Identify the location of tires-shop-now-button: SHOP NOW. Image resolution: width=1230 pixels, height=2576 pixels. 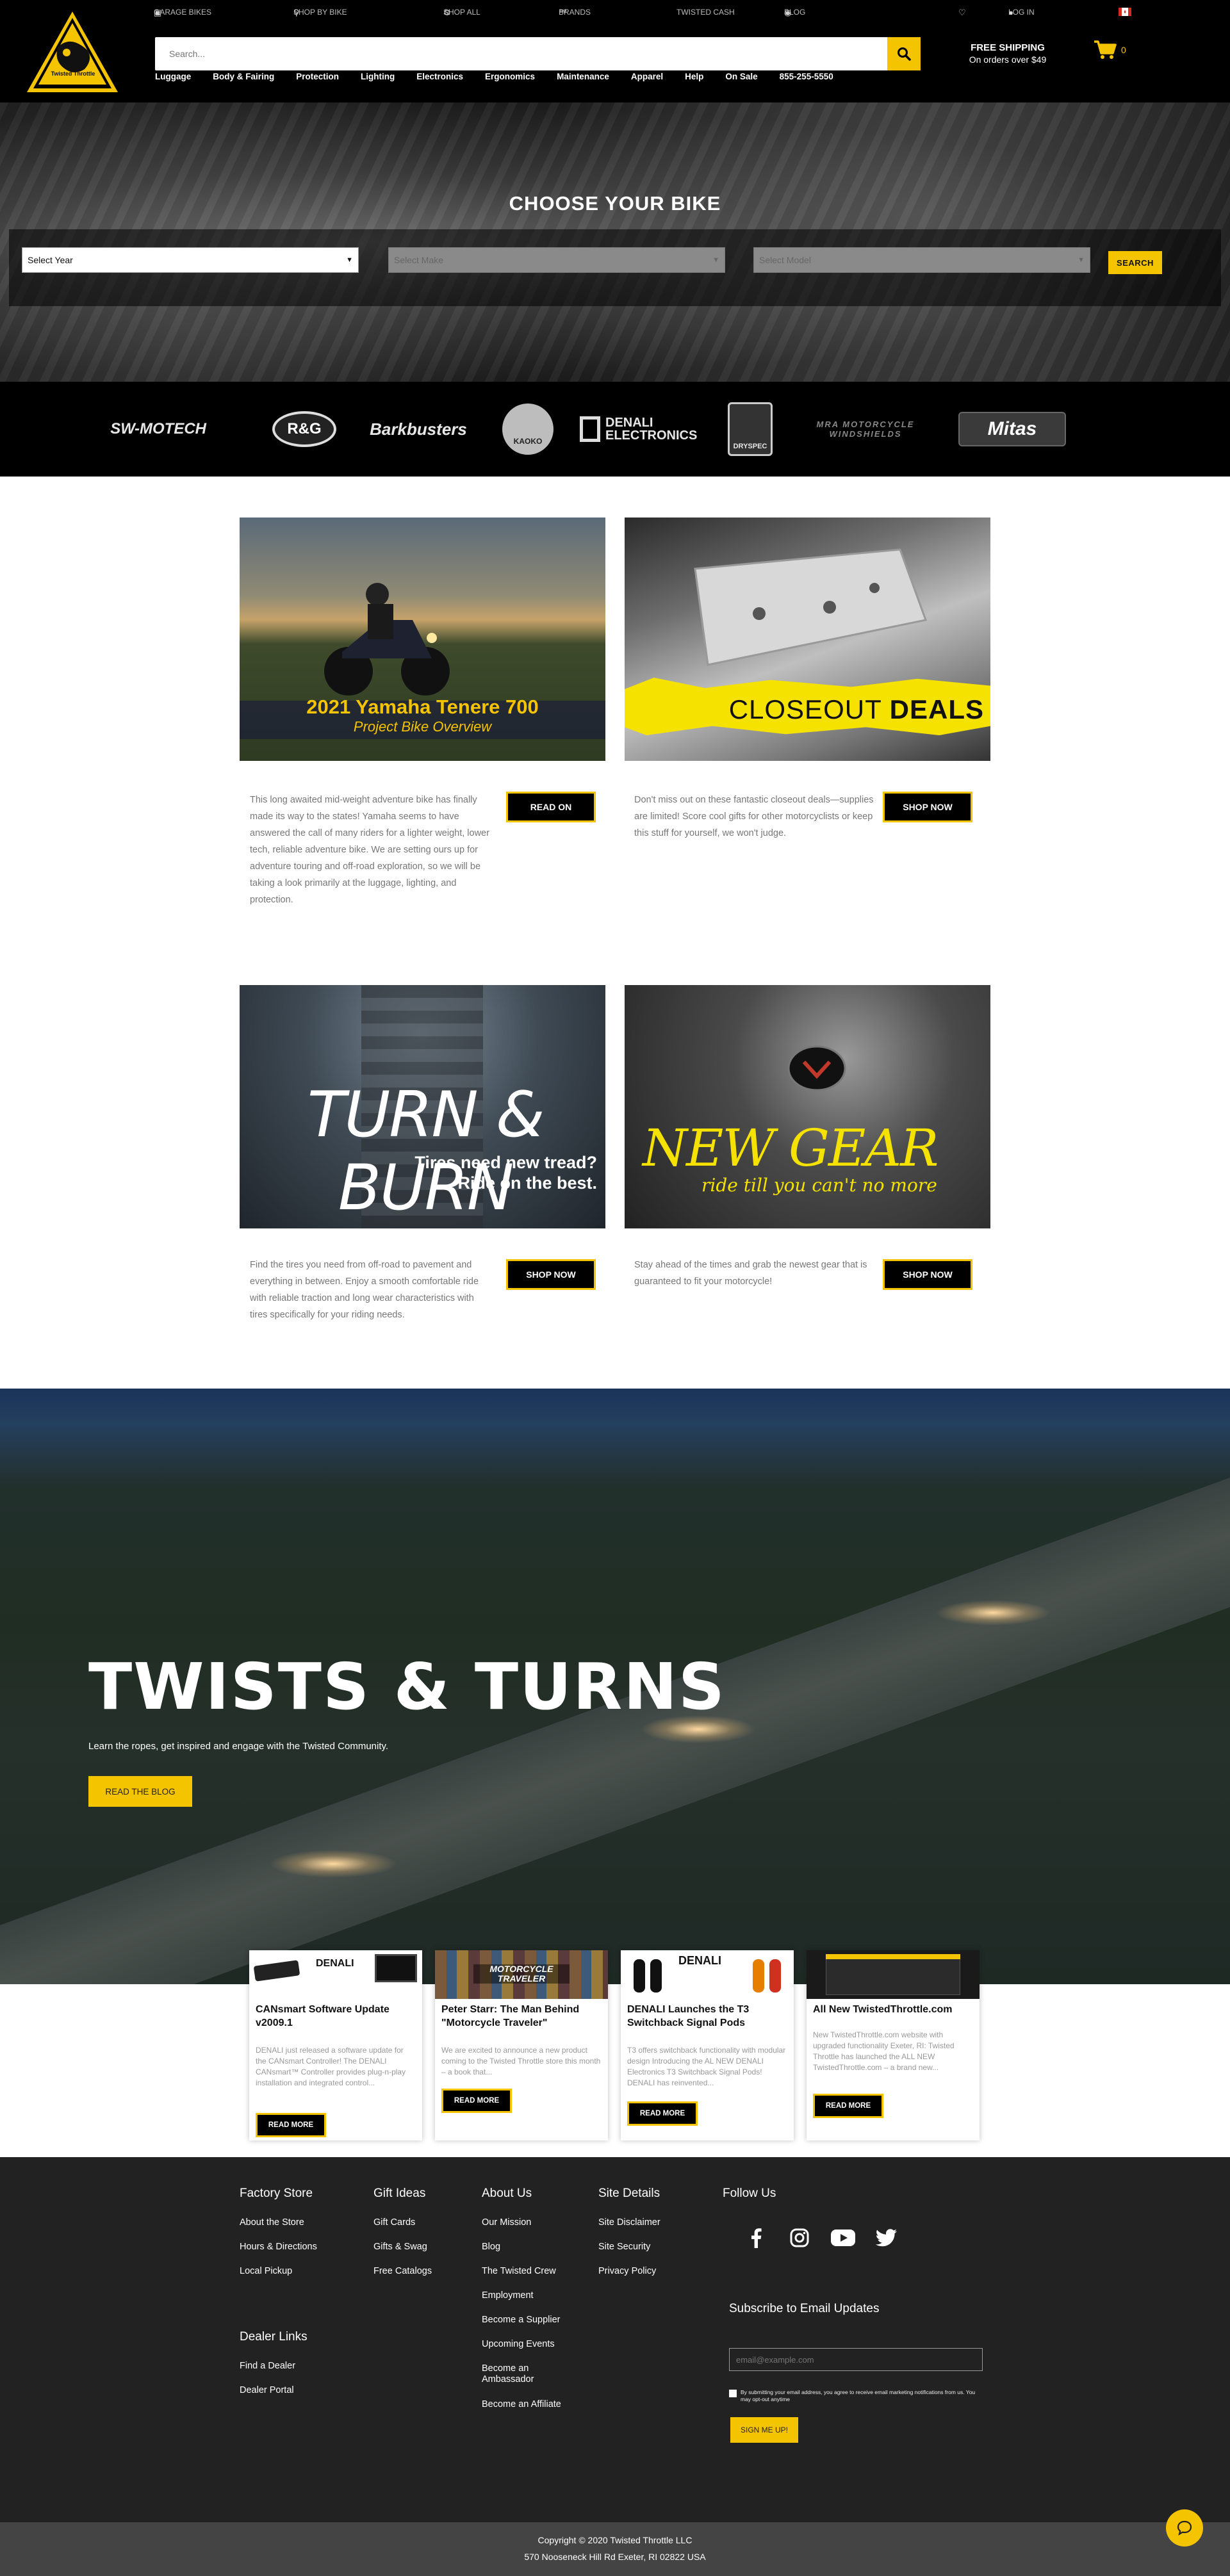
(551, 1274).